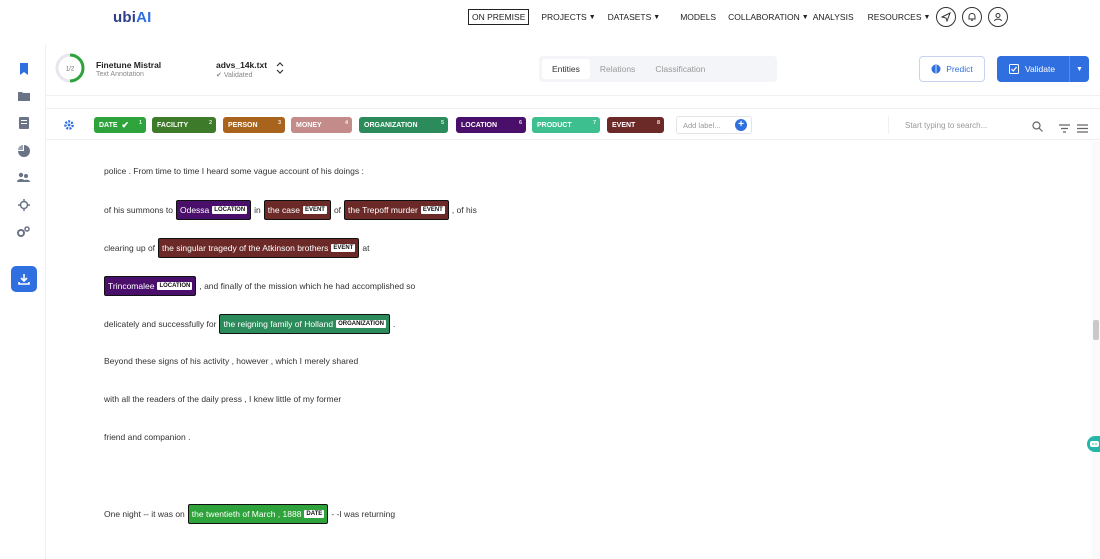  Describe the element at coordinates (698, 17) in the screenshot. I see `nav-models: MODELS` at that location.